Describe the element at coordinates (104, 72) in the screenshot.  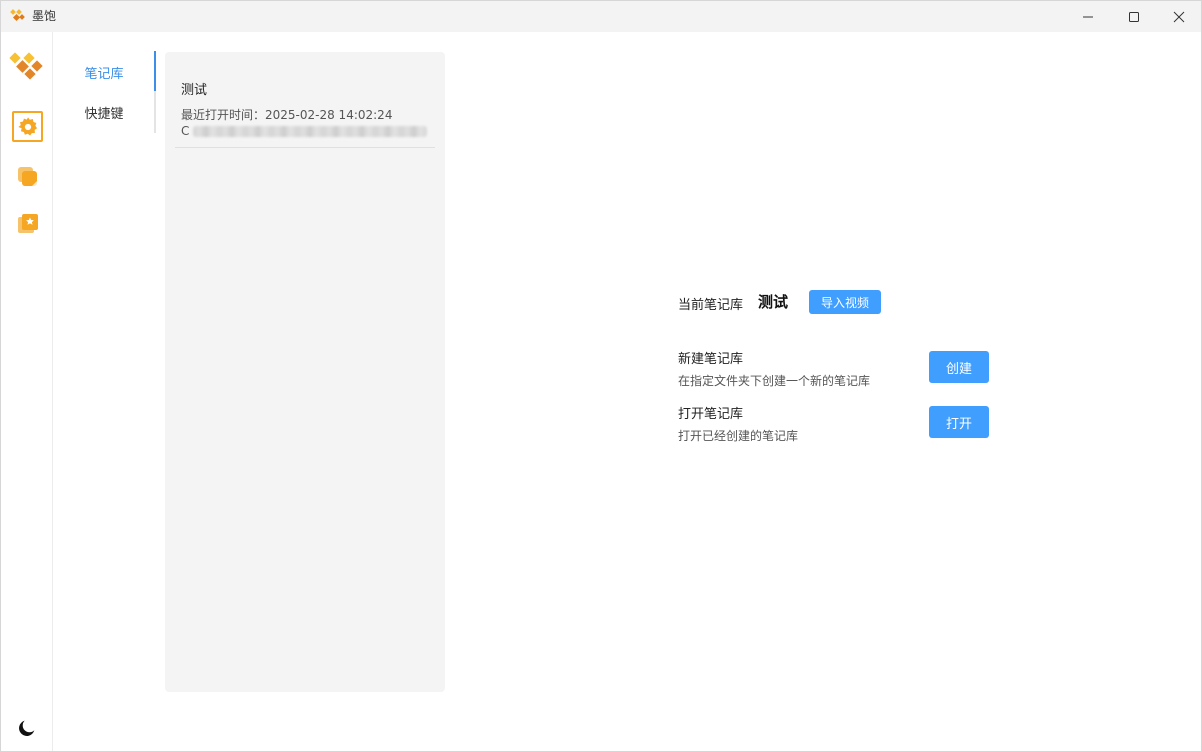
I see `tab-libraries: 笔记库` at that location.